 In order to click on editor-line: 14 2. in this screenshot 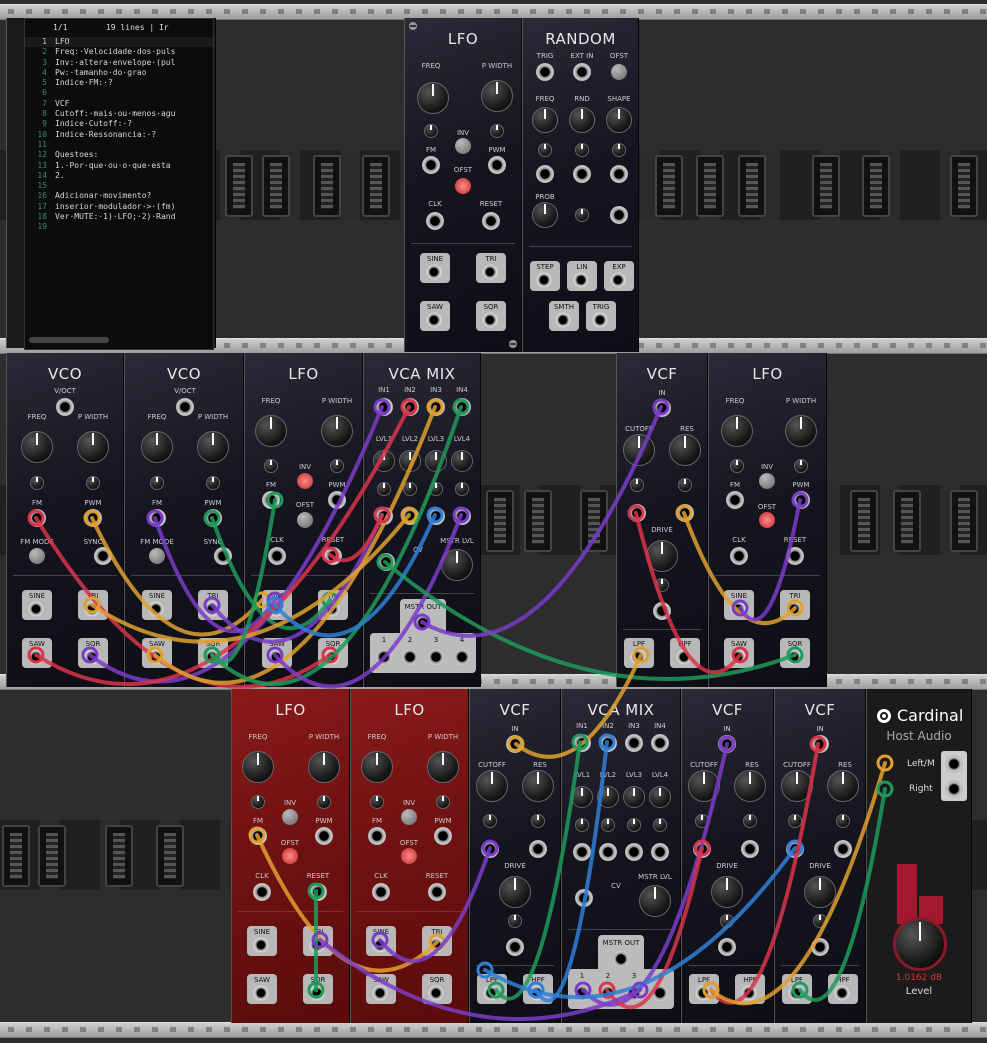, I will do `click(119, 176)`.